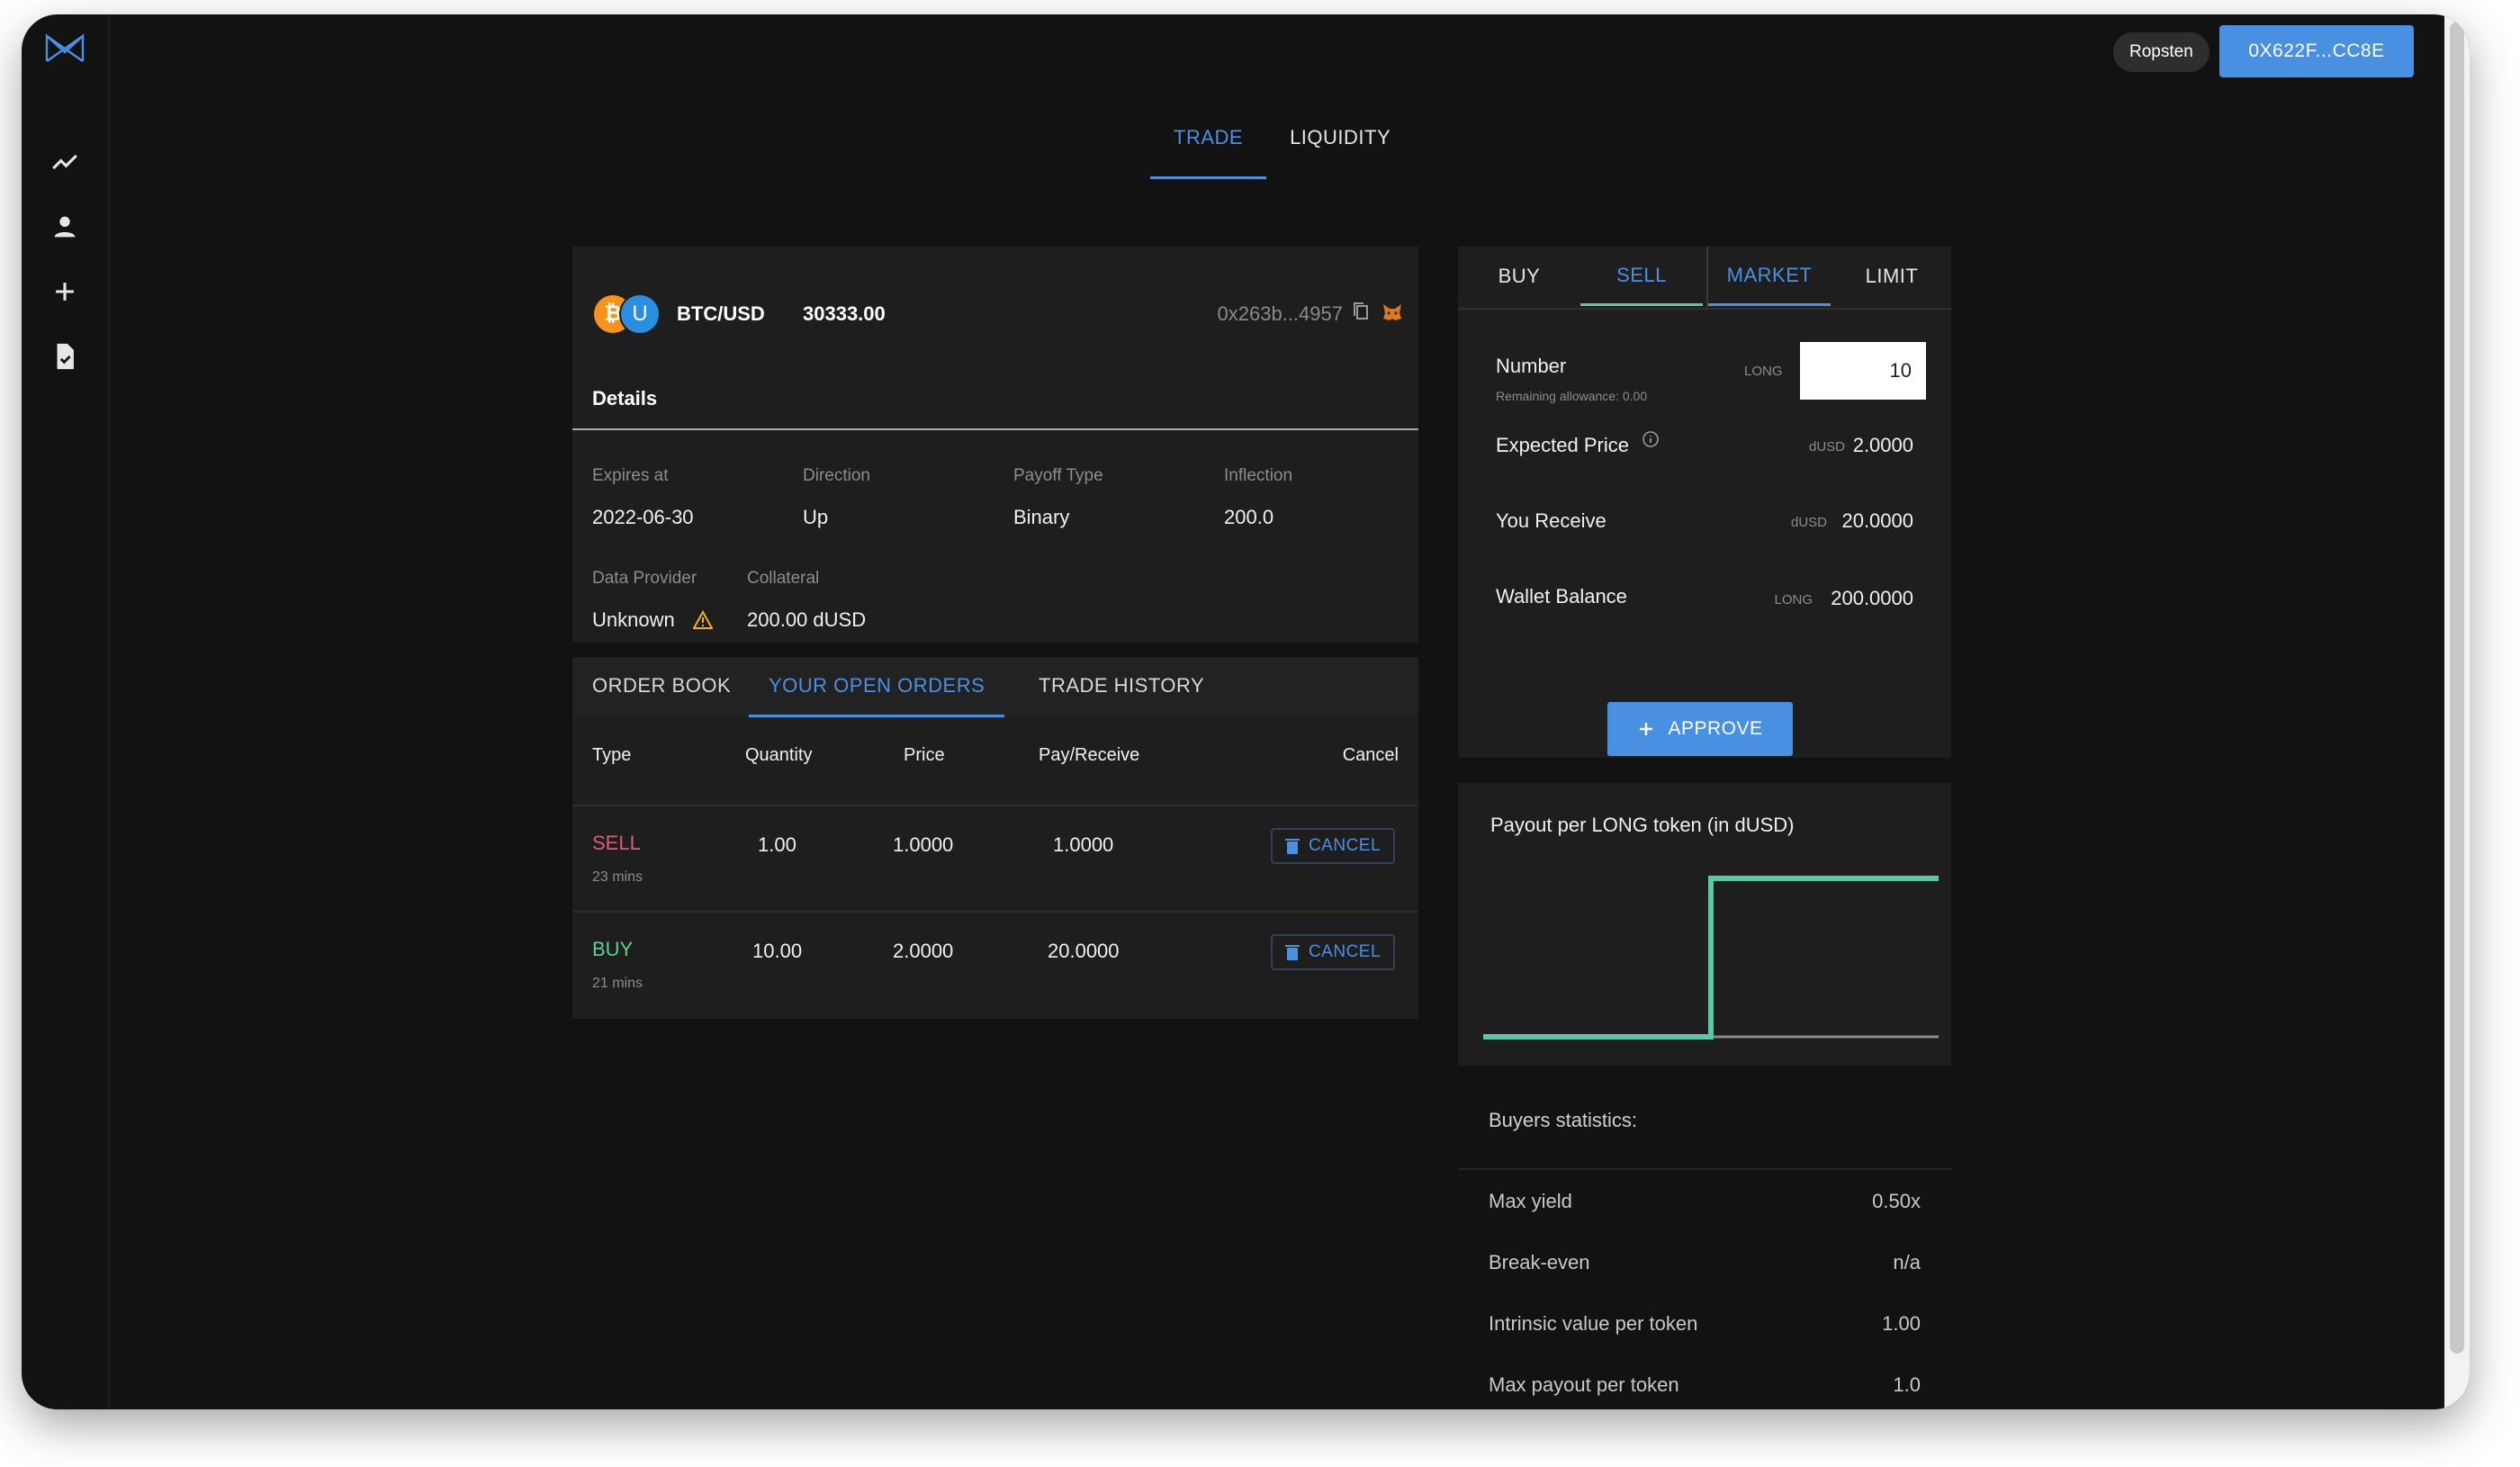 The width and height of the screenshot is (2520, 1467). What do you see at coordinates (65, 356) in the screenshot?
I see `document-check-icon` at bounding box center [65, 356].